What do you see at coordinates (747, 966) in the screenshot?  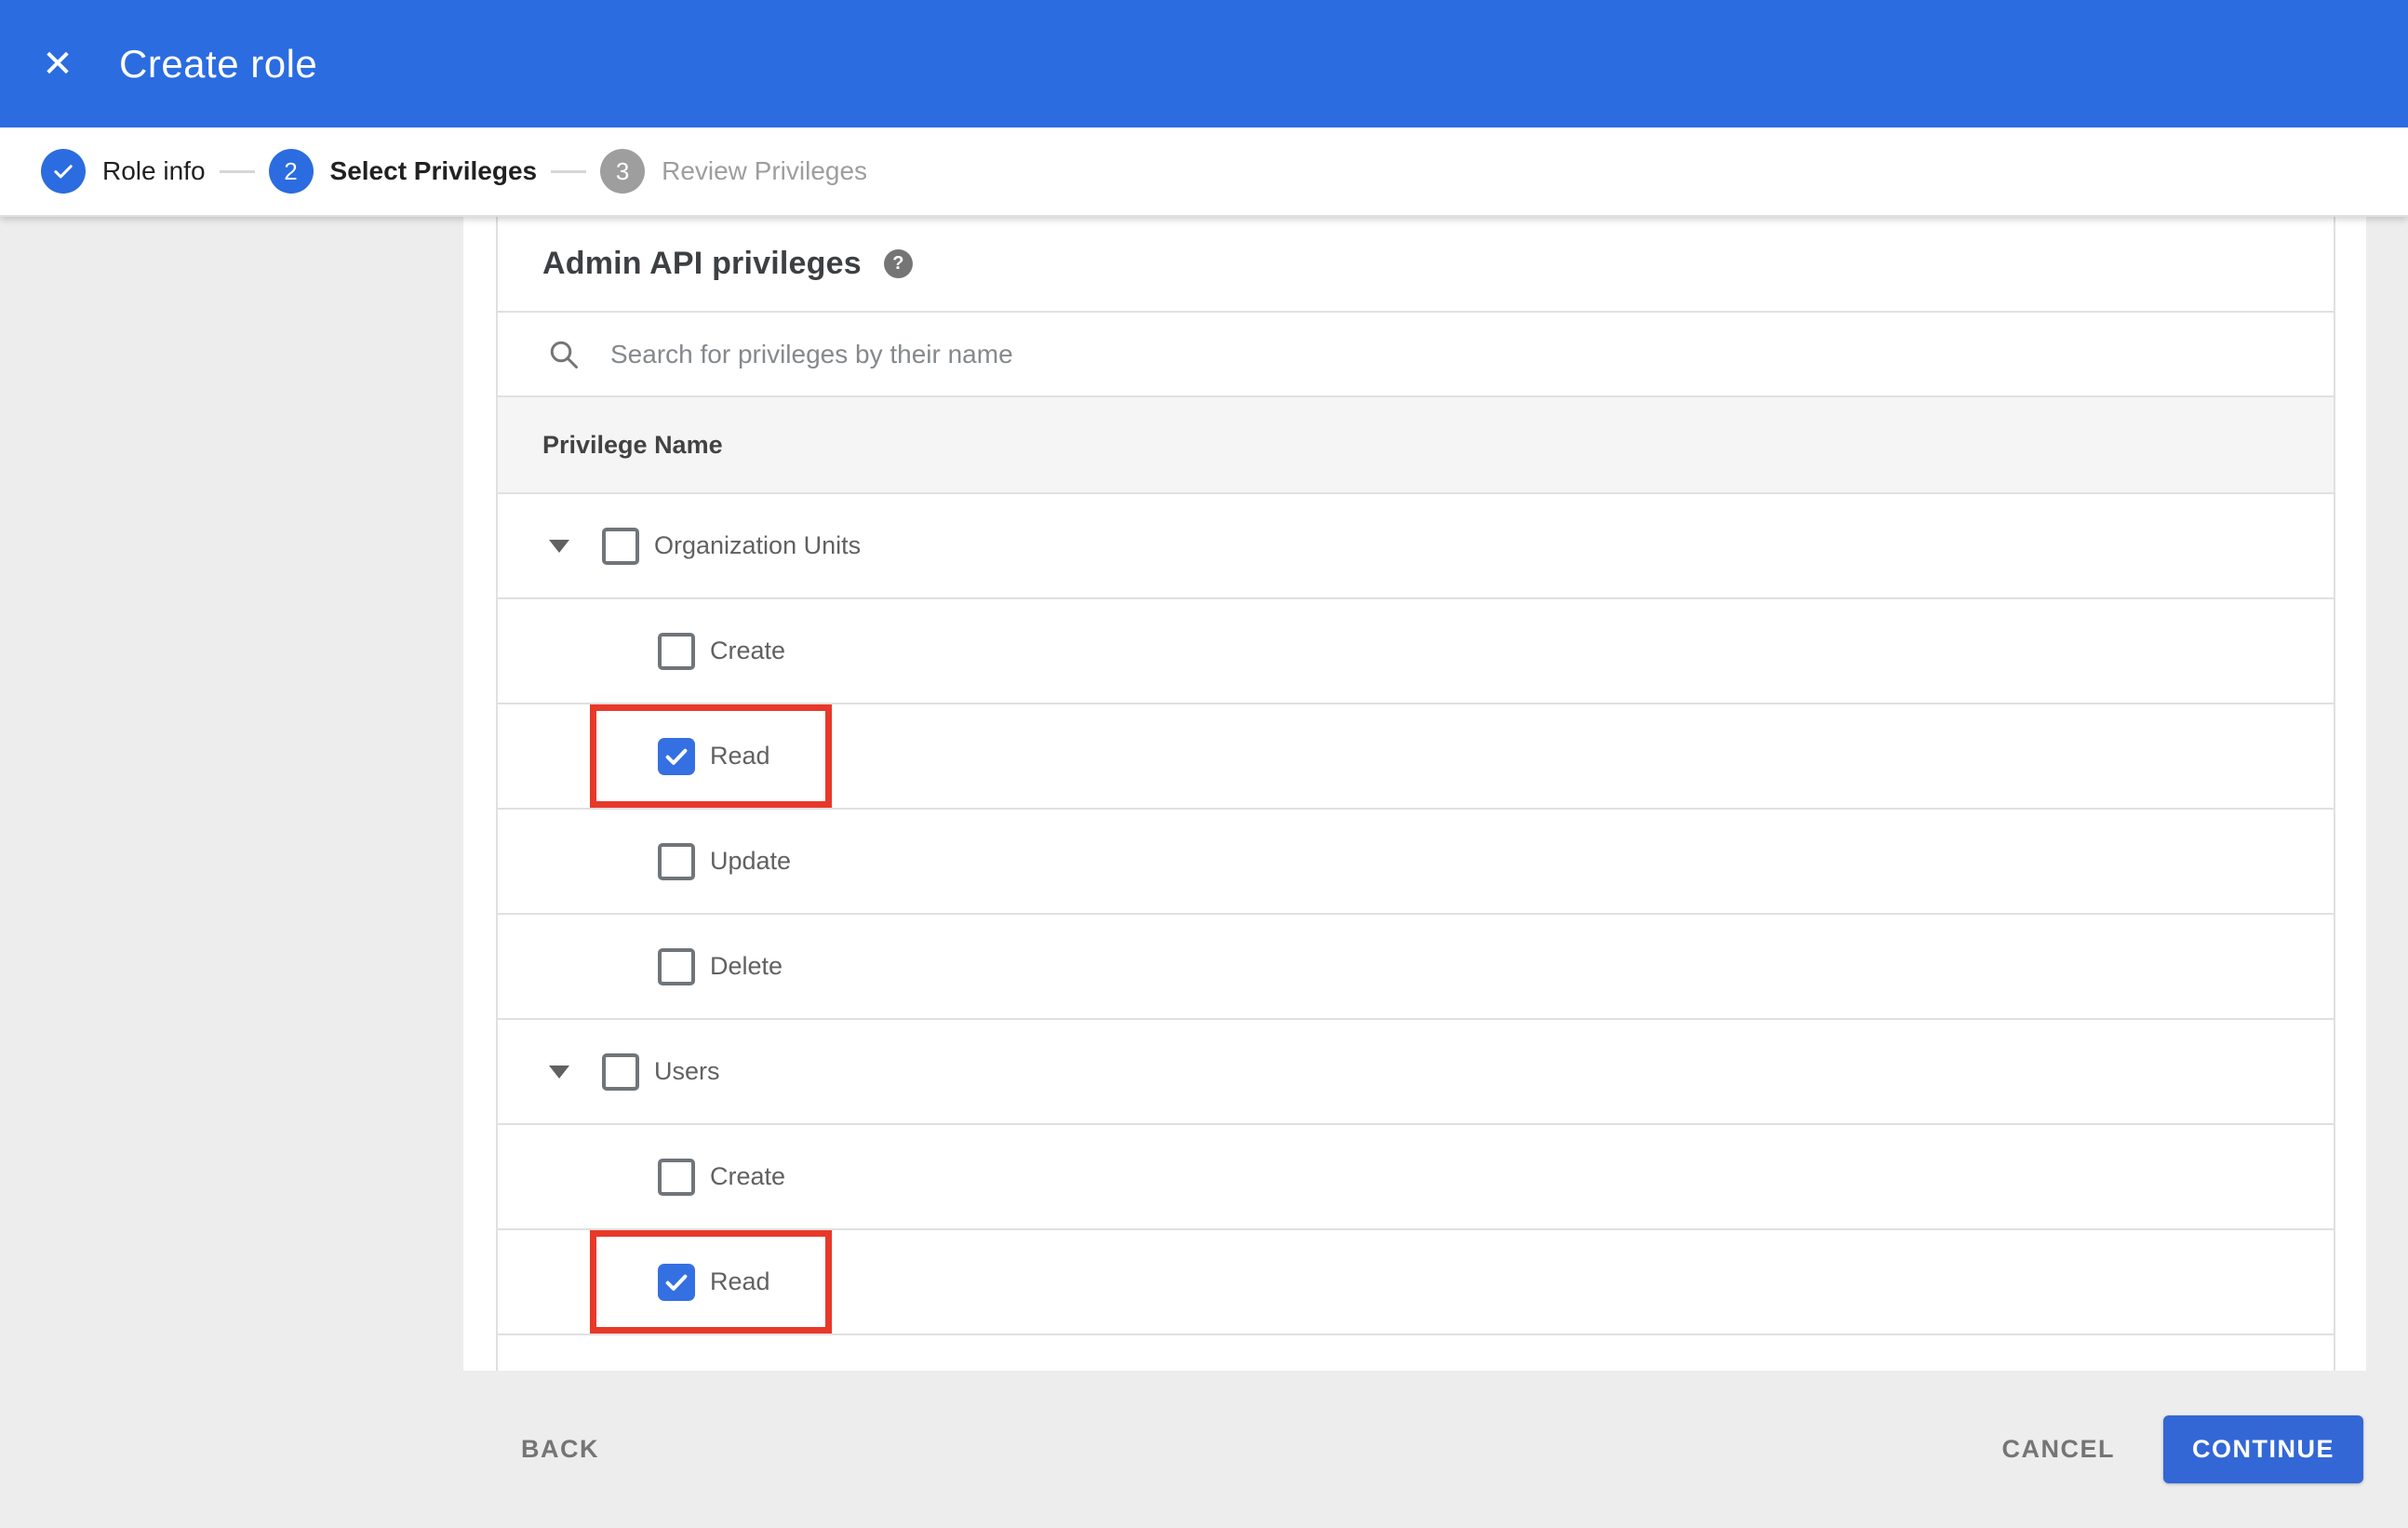 I see `privilege-label: Delete` at bounding box center [747, 966].